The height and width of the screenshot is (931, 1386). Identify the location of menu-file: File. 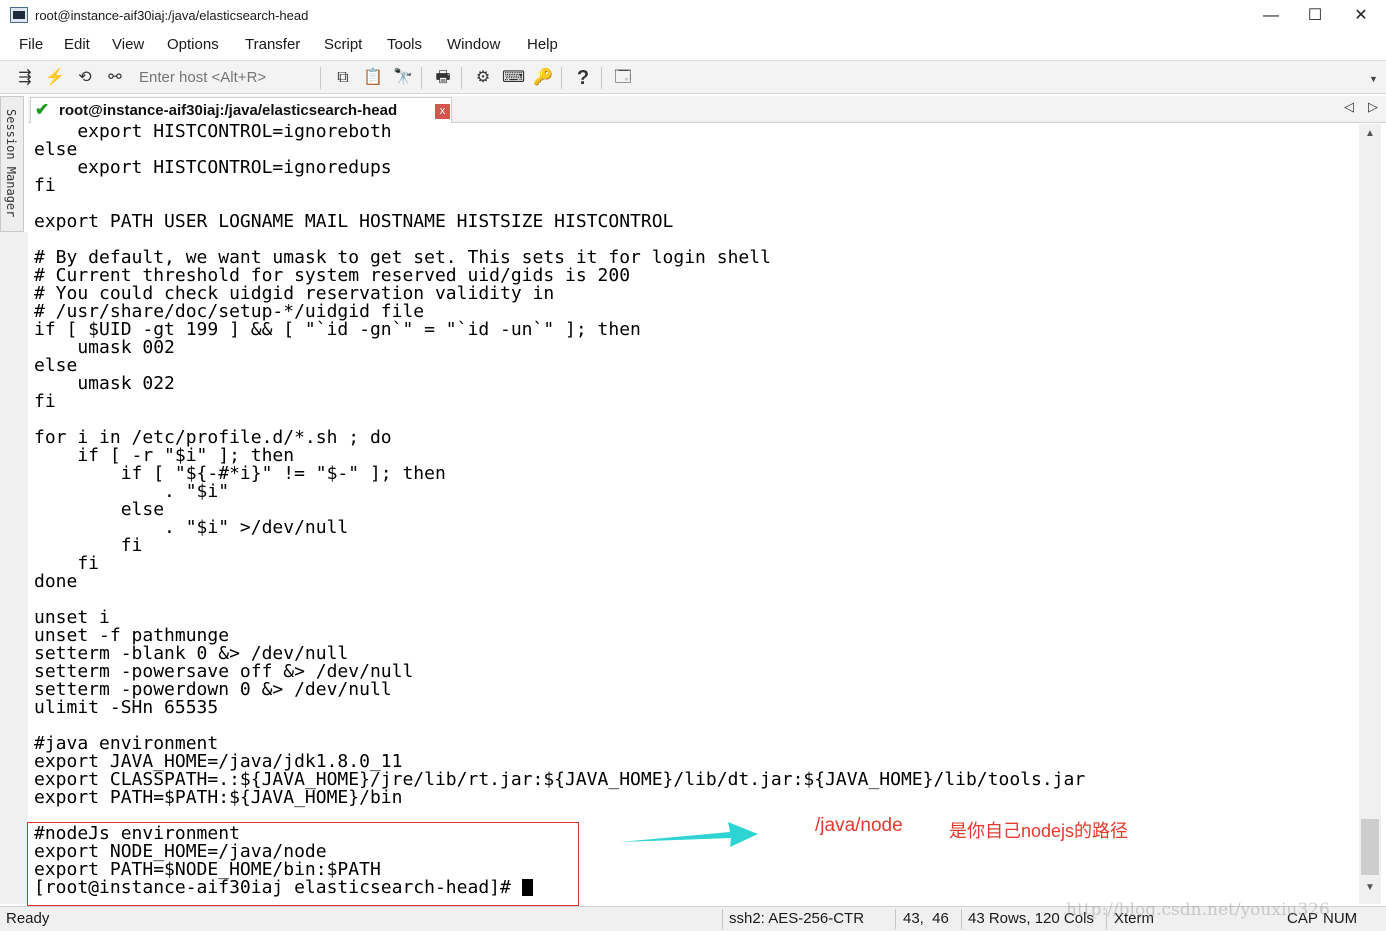
(31, 44).